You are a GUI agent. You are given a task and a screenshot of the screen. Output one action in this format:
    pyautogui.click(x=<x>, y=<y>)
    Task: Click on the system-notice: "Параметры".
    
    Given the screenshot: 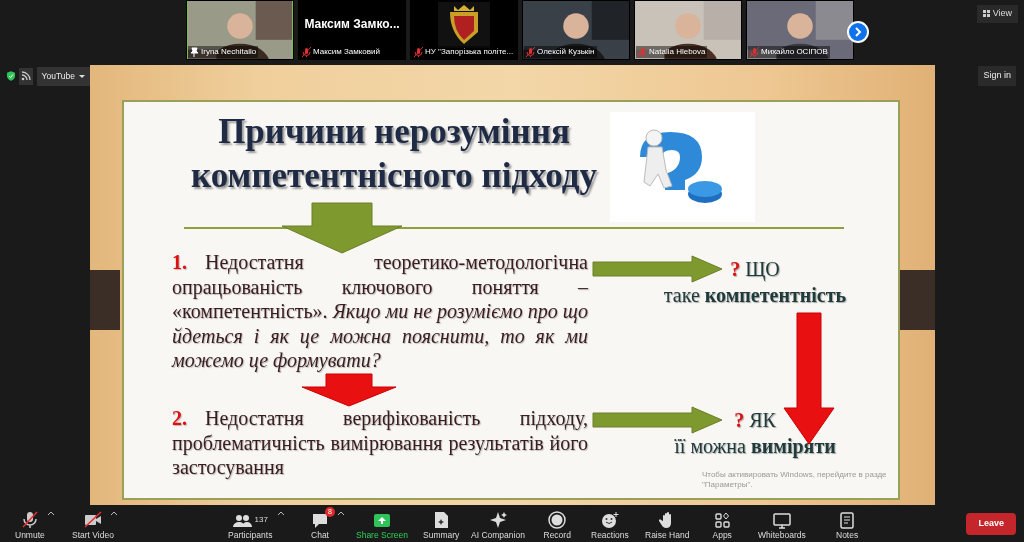 What is the action you would take?
    pyautogui.click(x=727, y=485)
    